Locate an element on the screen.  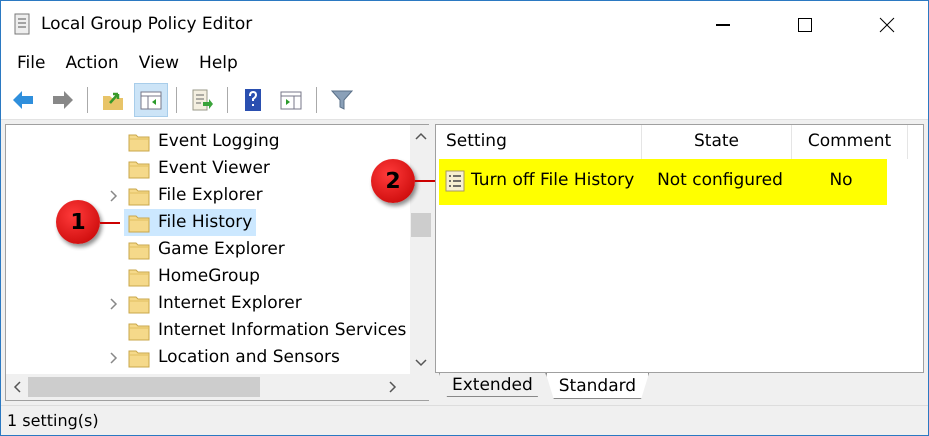
menu-item: Help is located at coordinates (218, 64).